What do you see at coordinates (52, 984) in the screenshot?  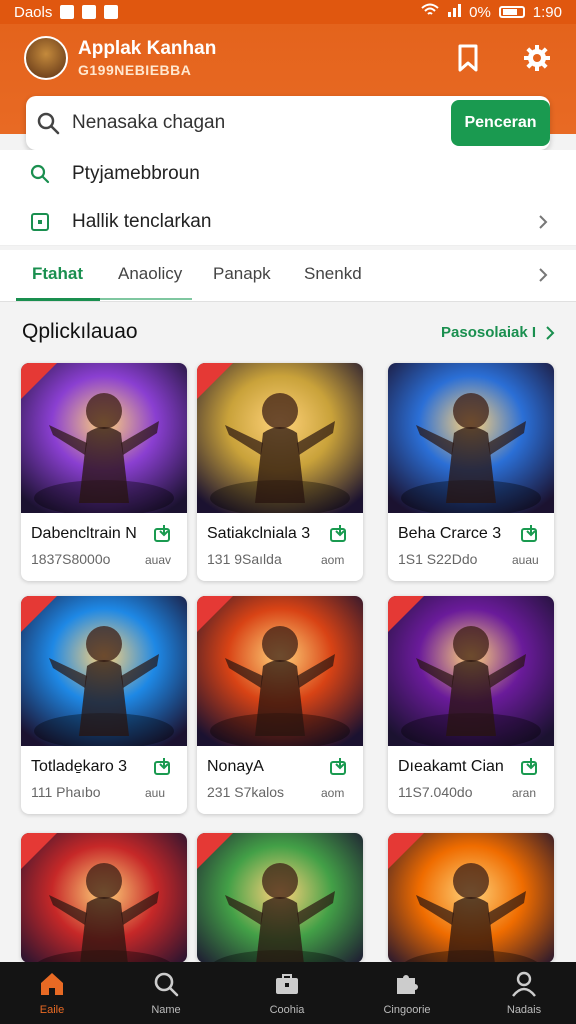 I see `home-icon` at bounding box center [52, 984].